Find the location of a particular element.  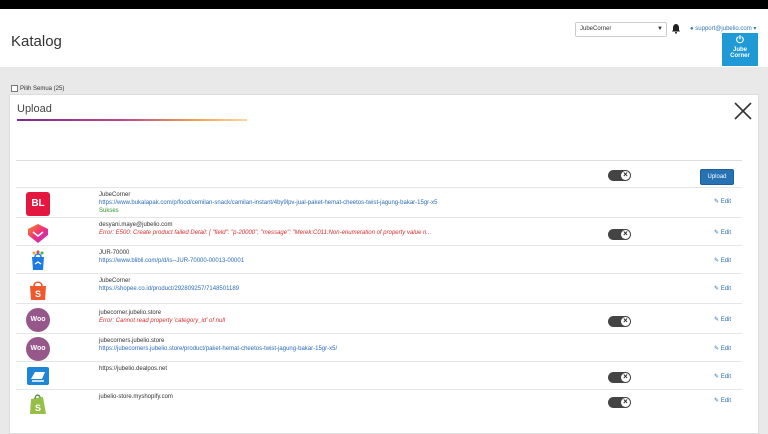

status-text: Sukses is located at coordinates (109, 211).